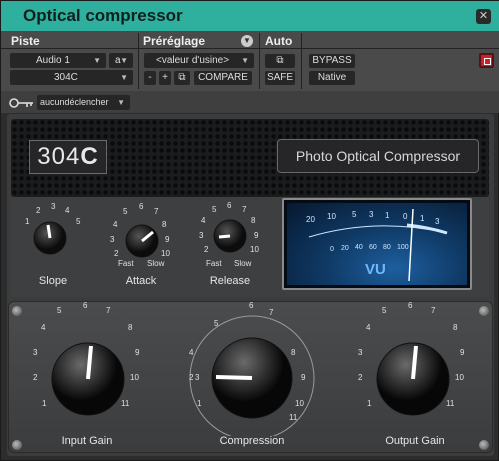  What do you see at coordinates (134, 377) in the screenshot?
I see `input-gain-tick: 10` at bounding box center [134, 377].